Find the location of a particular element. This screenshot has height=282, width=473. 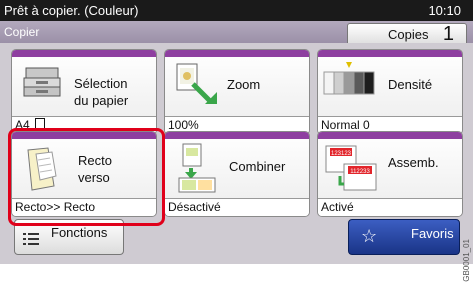

density-tile: Densité Normal 0 is located at coordinates (390, 92).